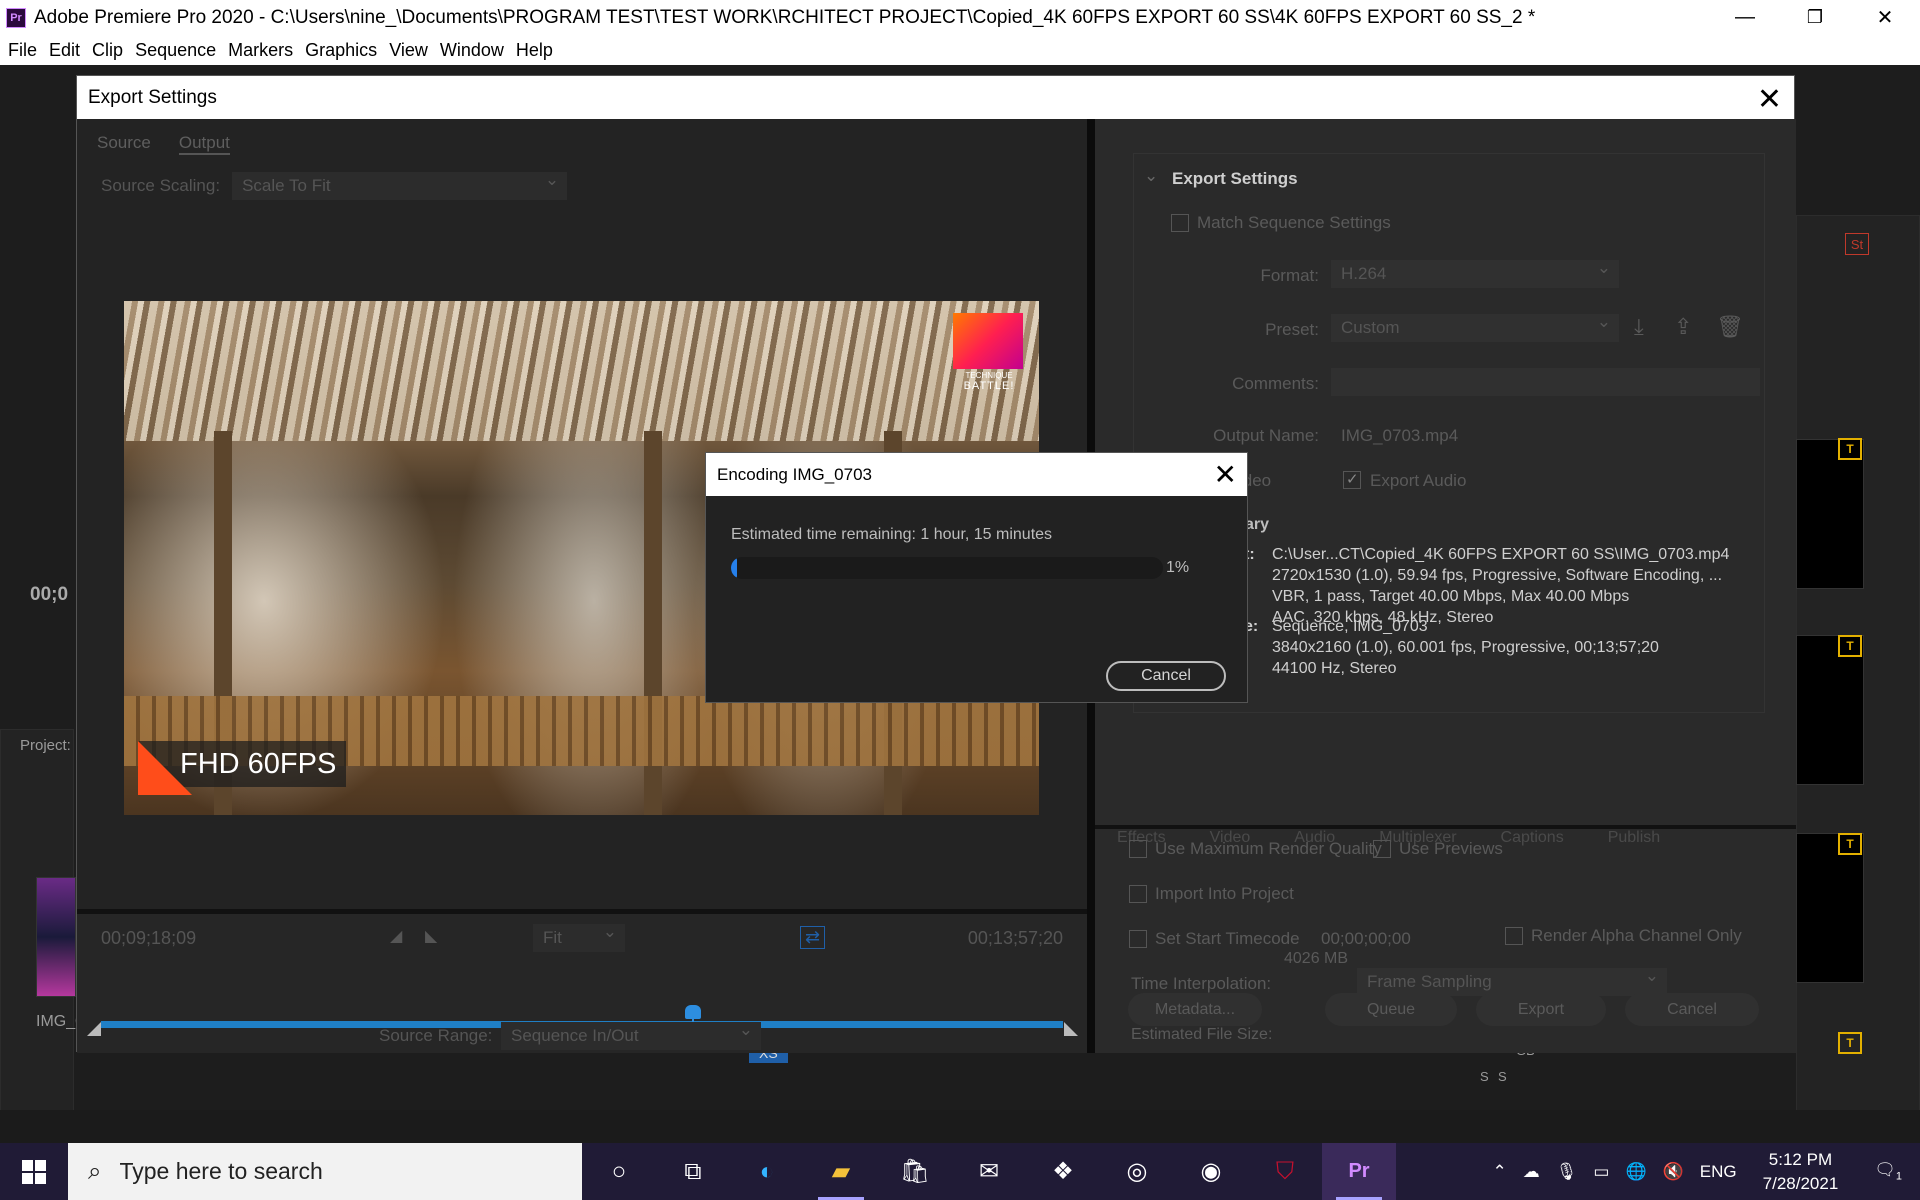  What do you see at coordinates (1063, 1171) in the screenshot?
I see `dropbox-icon: ❖` at bounding box center [1063, 1171].